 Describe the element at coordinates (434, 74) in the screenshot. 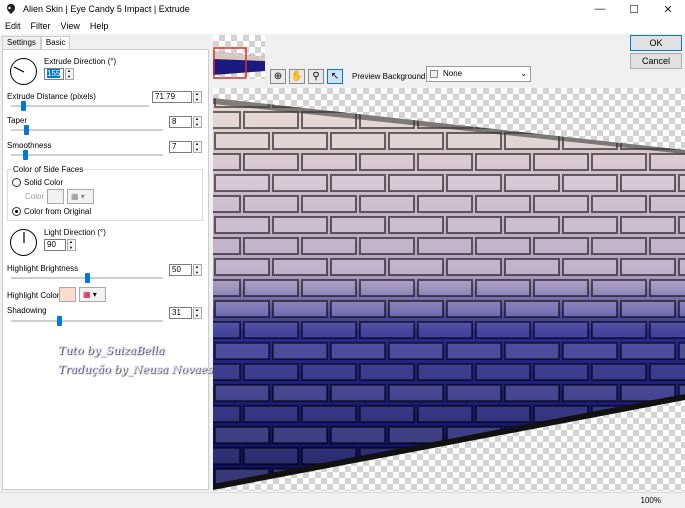

I see `background-swatch-icon` at that location.